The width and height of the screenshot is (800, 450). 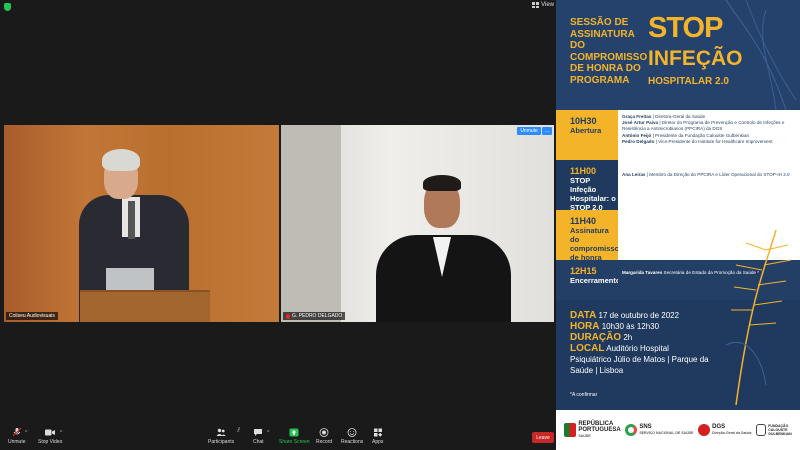 I want to click on agenda-time: 11H40, so click(x=583, y=221).